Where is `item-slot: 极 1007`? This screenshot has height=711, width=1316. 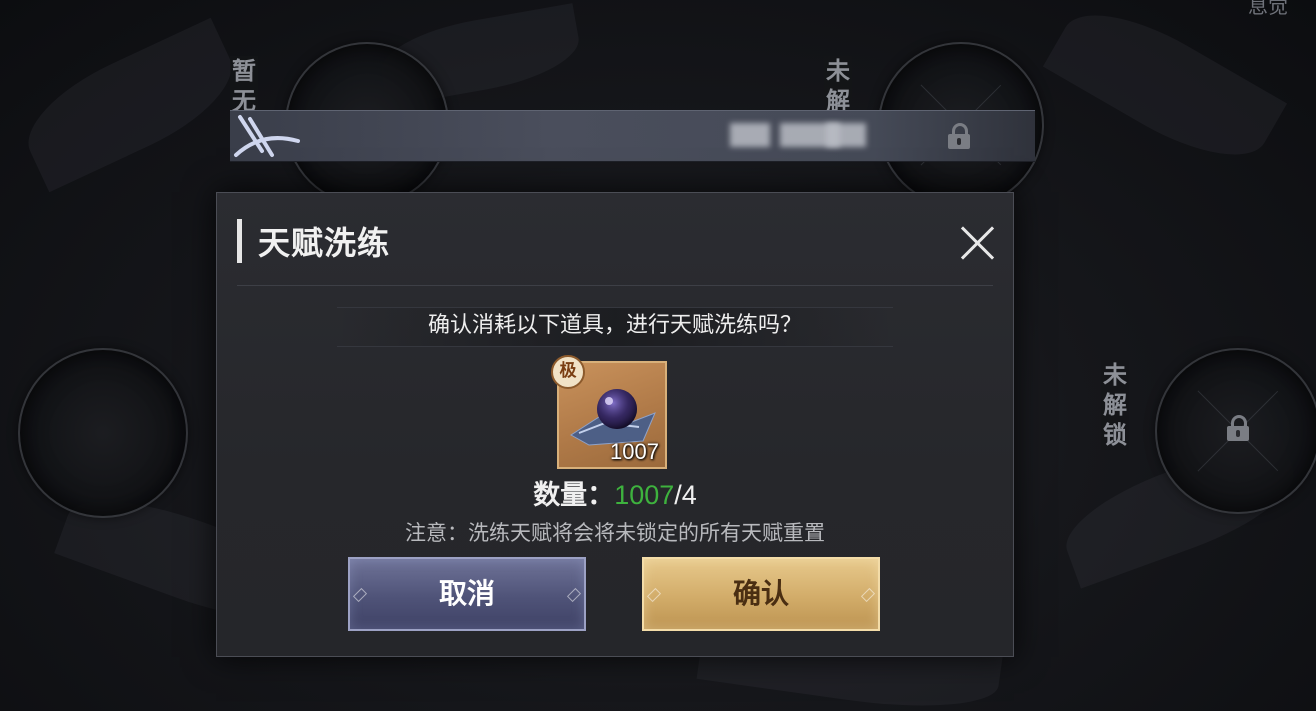
item-slot: 极 1007 is located at coordinates (609, 412).